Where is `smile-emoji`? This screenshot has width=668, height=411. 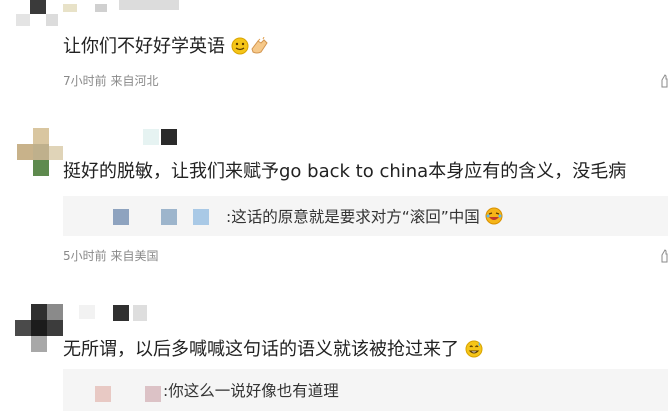
smile-emoji is located at coordinates (240, 46).